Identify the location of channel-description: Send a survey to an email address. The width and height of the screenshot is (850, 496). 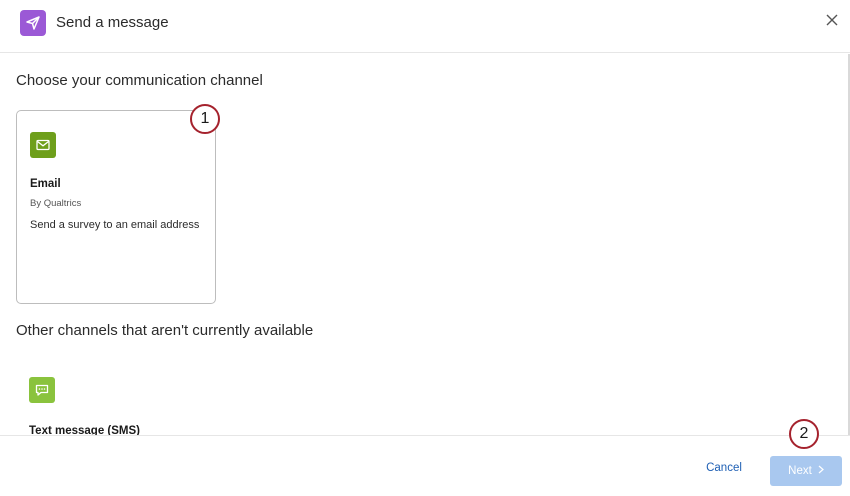
(115, 225).